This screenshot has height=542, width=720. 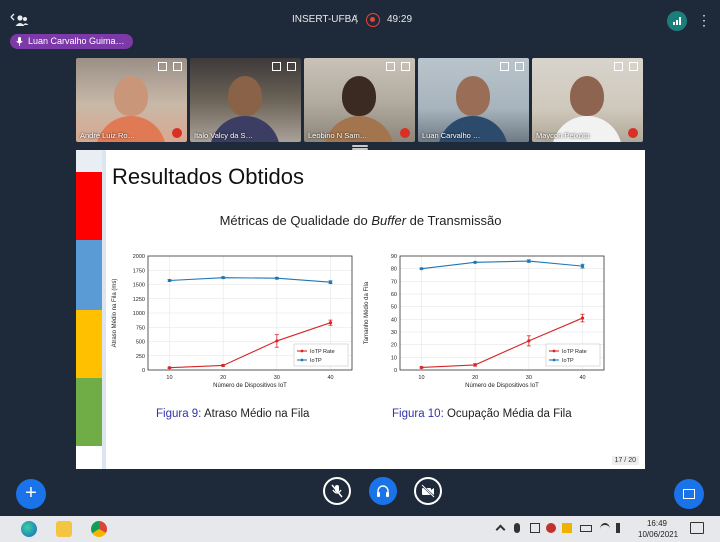 I want to click on os-taskbar: 16:49 10/06/2021, so click(x=360, y=529).